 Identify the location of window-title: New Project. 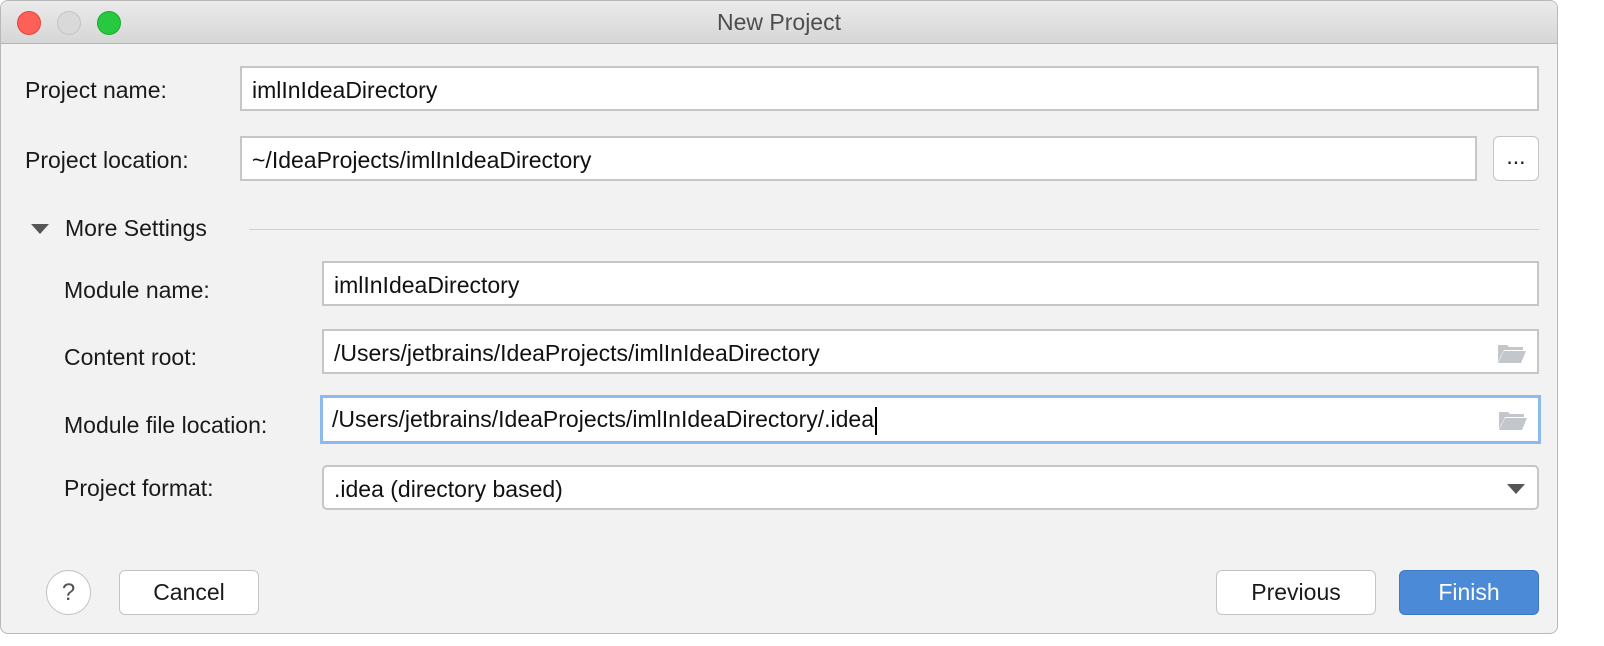
(779, 22).